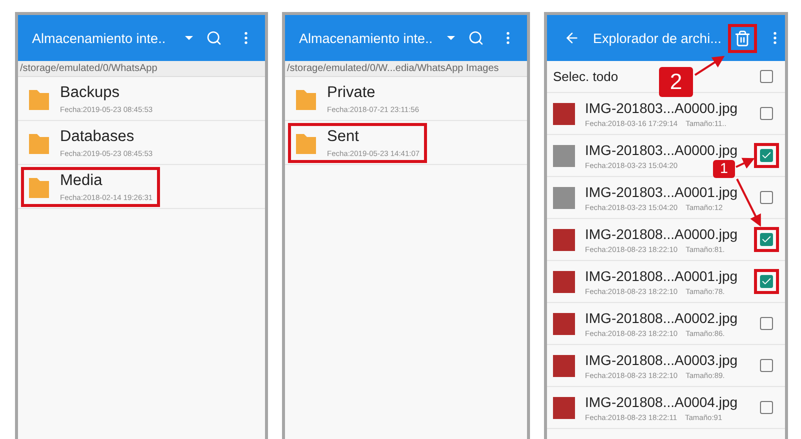 The image size is (801, 439). Describe the element at coordinates (585, 76) in the screenshot. I see `select-all-label: Selec. todo` at that location.